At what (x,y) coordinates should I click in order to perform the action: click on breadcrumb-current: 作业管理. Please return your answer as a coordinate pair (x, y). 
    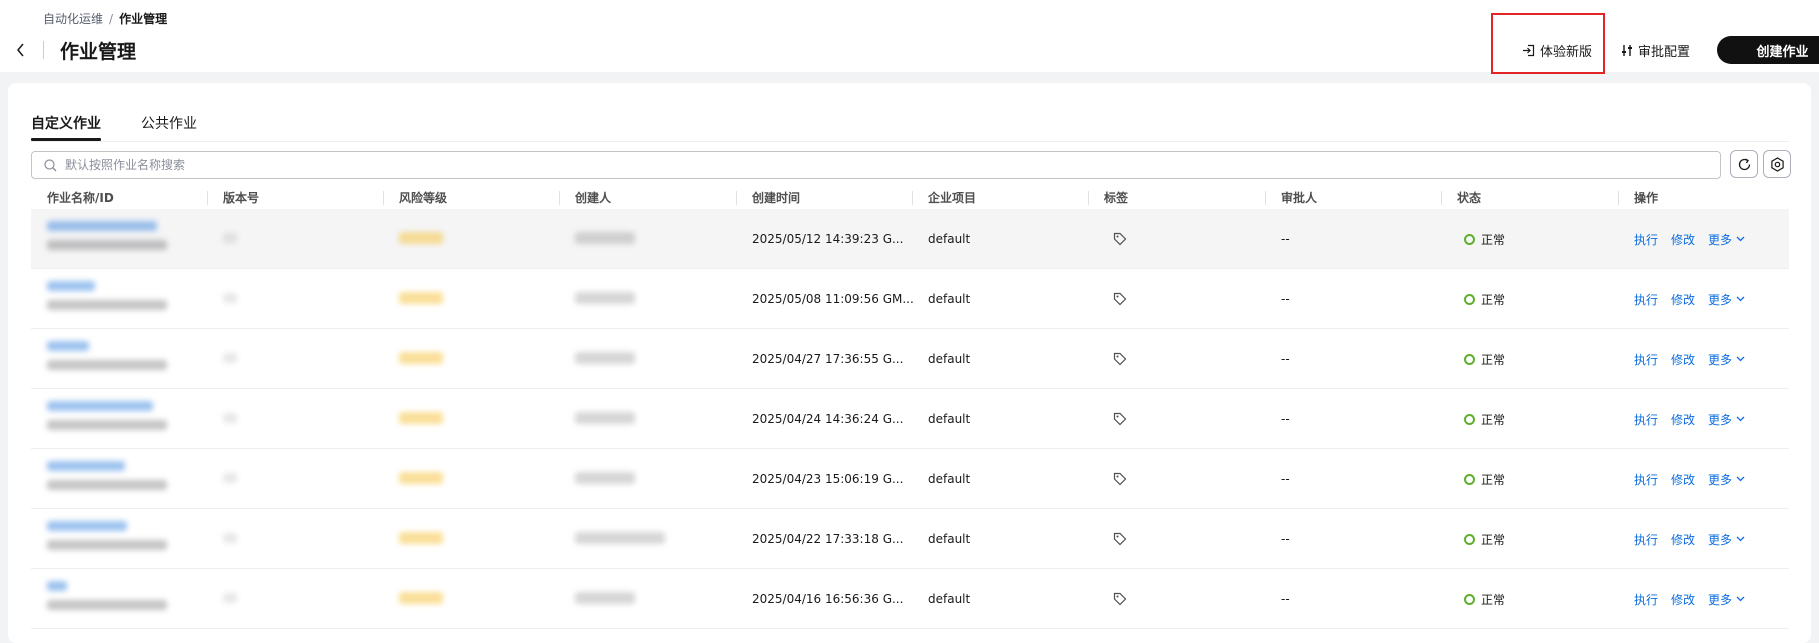
    Looking at the image, I should click on (143, 19).